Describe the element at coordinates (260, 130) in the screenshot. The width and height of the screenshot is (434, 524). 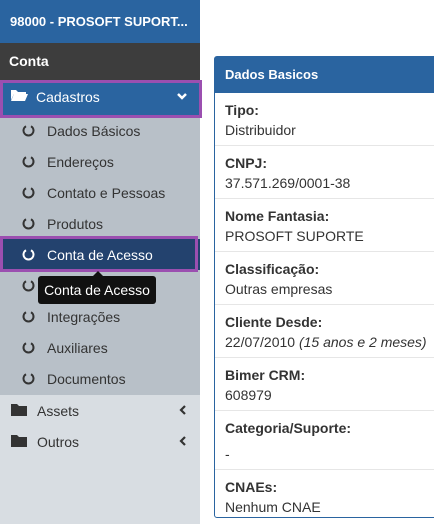
I see `field-value: Distribuidor` at that location.